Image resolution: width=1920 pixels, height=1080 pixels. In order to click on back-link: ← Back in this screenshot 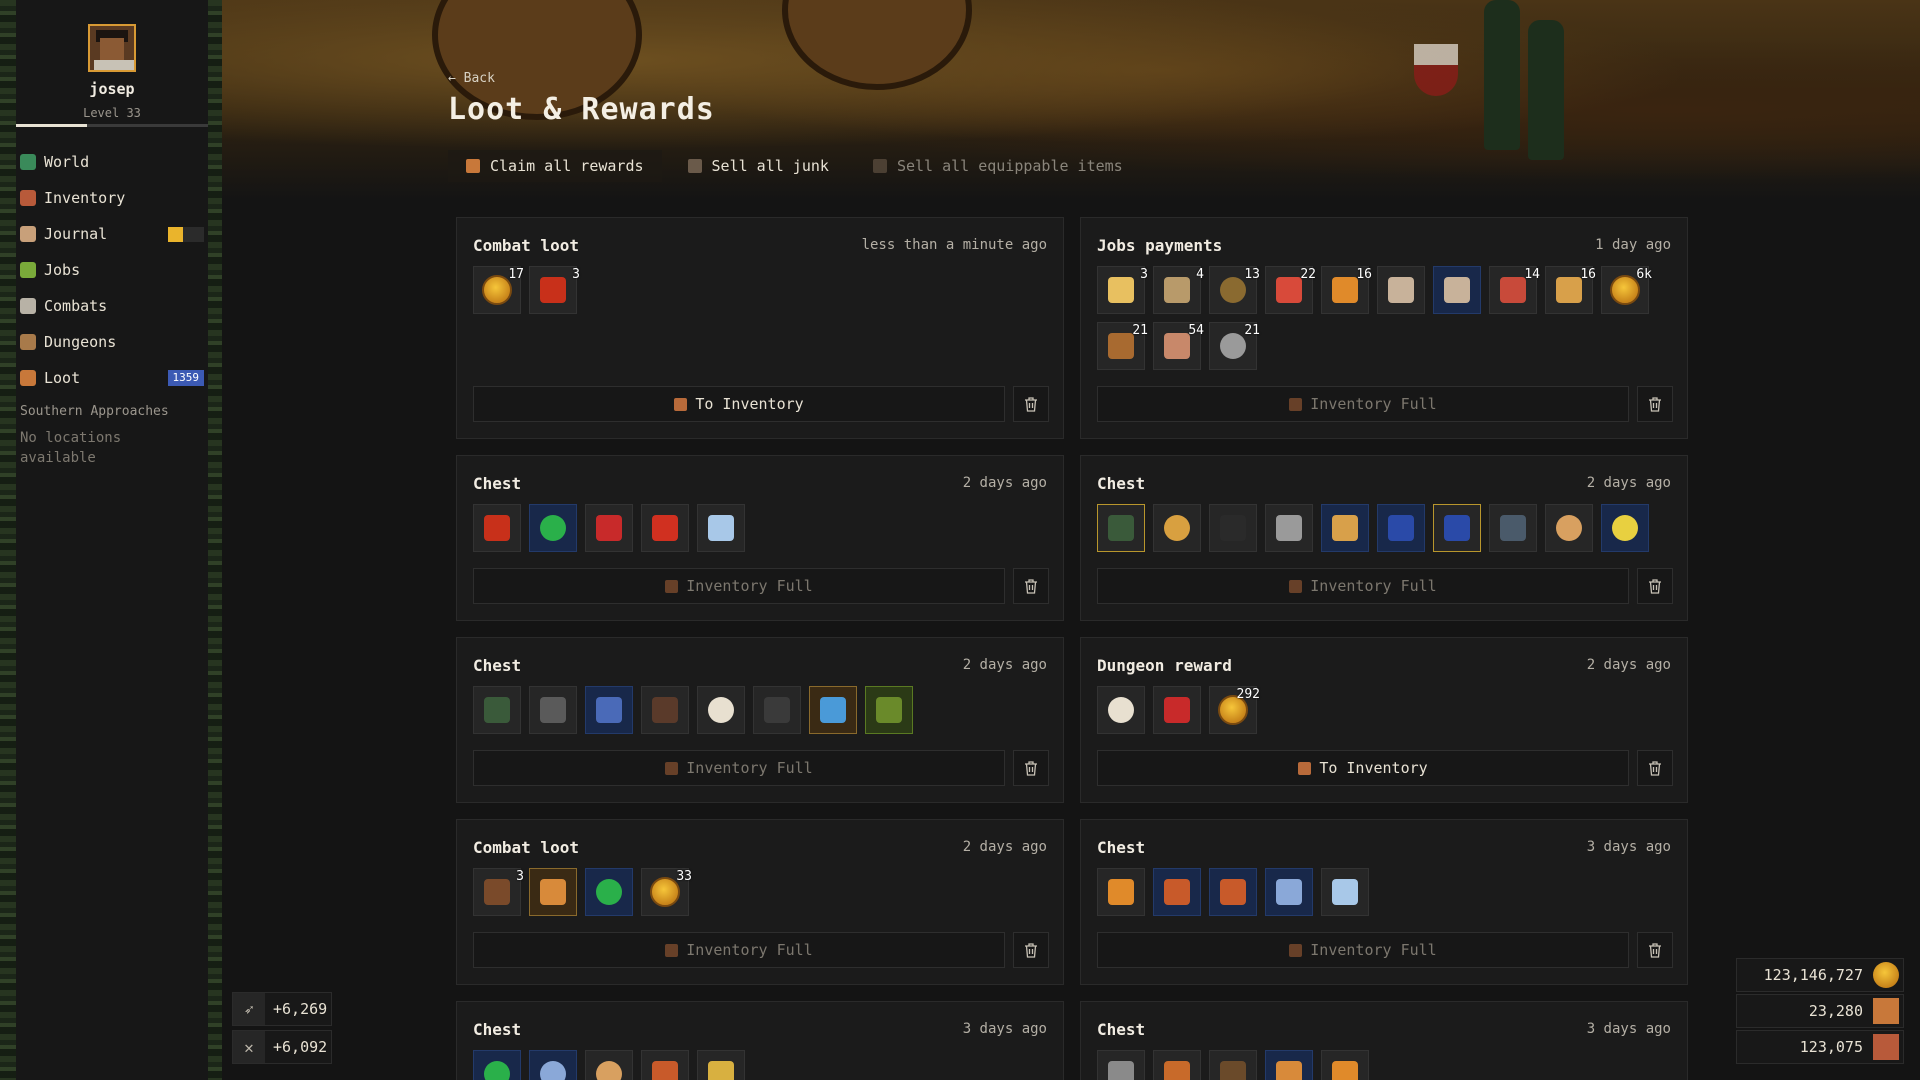, I will do `click(471, 78)`.